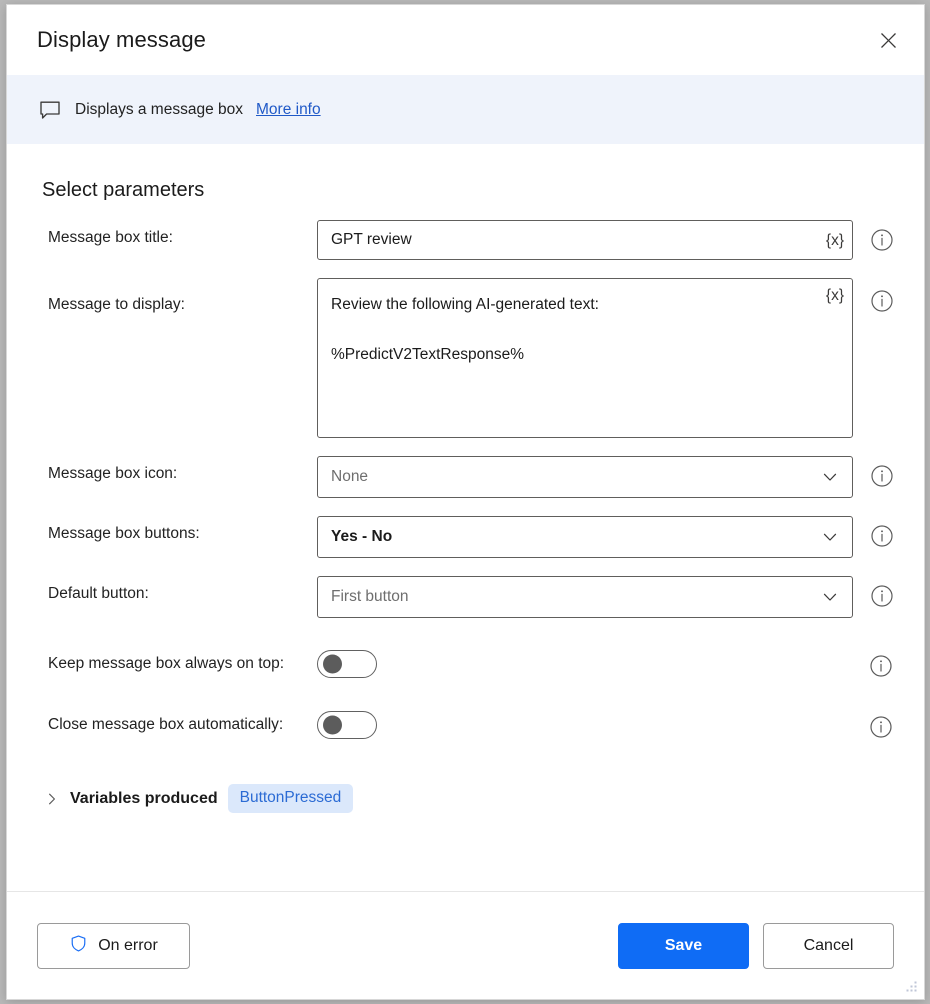 Image resolution: width=930 pixels, height=1004 pixels. I want to click on select-value: Yes - No, so click(362, 536).